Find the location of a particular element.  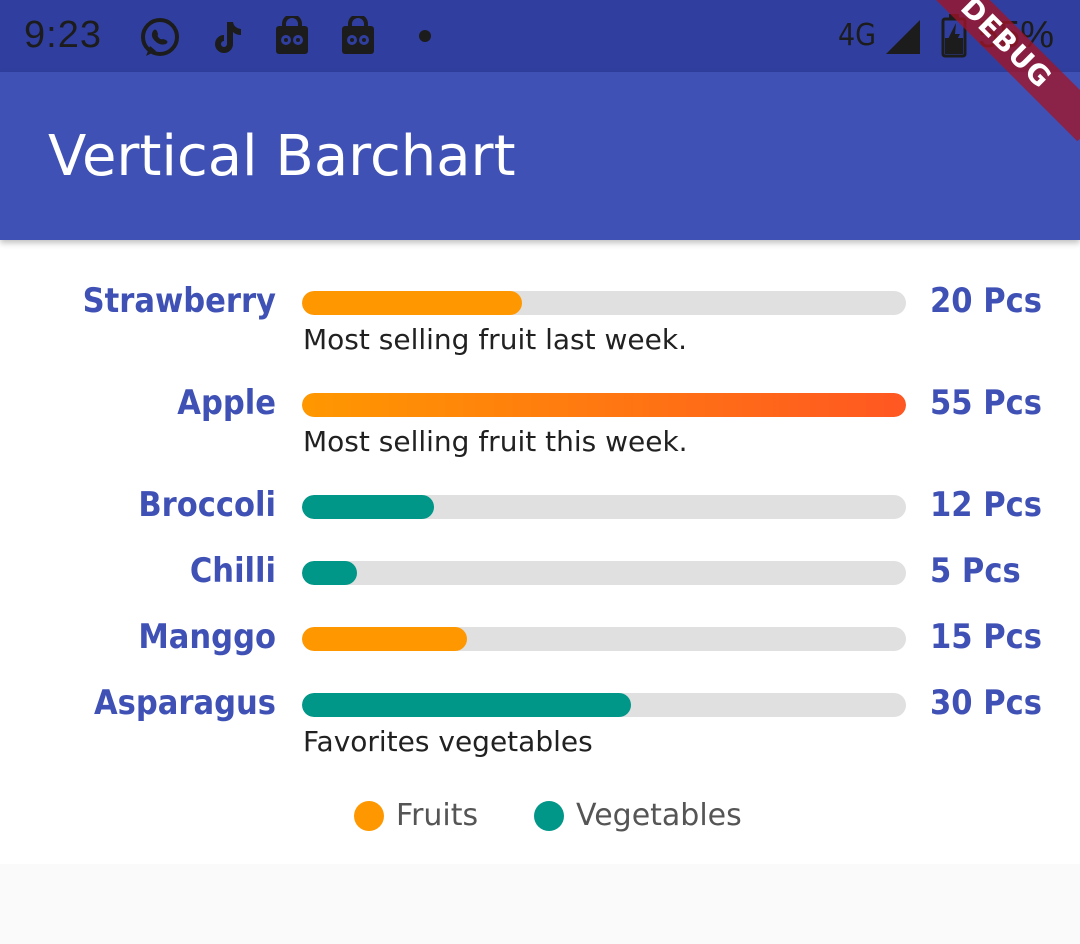

notification-dot-icon is located at coordinates (425, 36).